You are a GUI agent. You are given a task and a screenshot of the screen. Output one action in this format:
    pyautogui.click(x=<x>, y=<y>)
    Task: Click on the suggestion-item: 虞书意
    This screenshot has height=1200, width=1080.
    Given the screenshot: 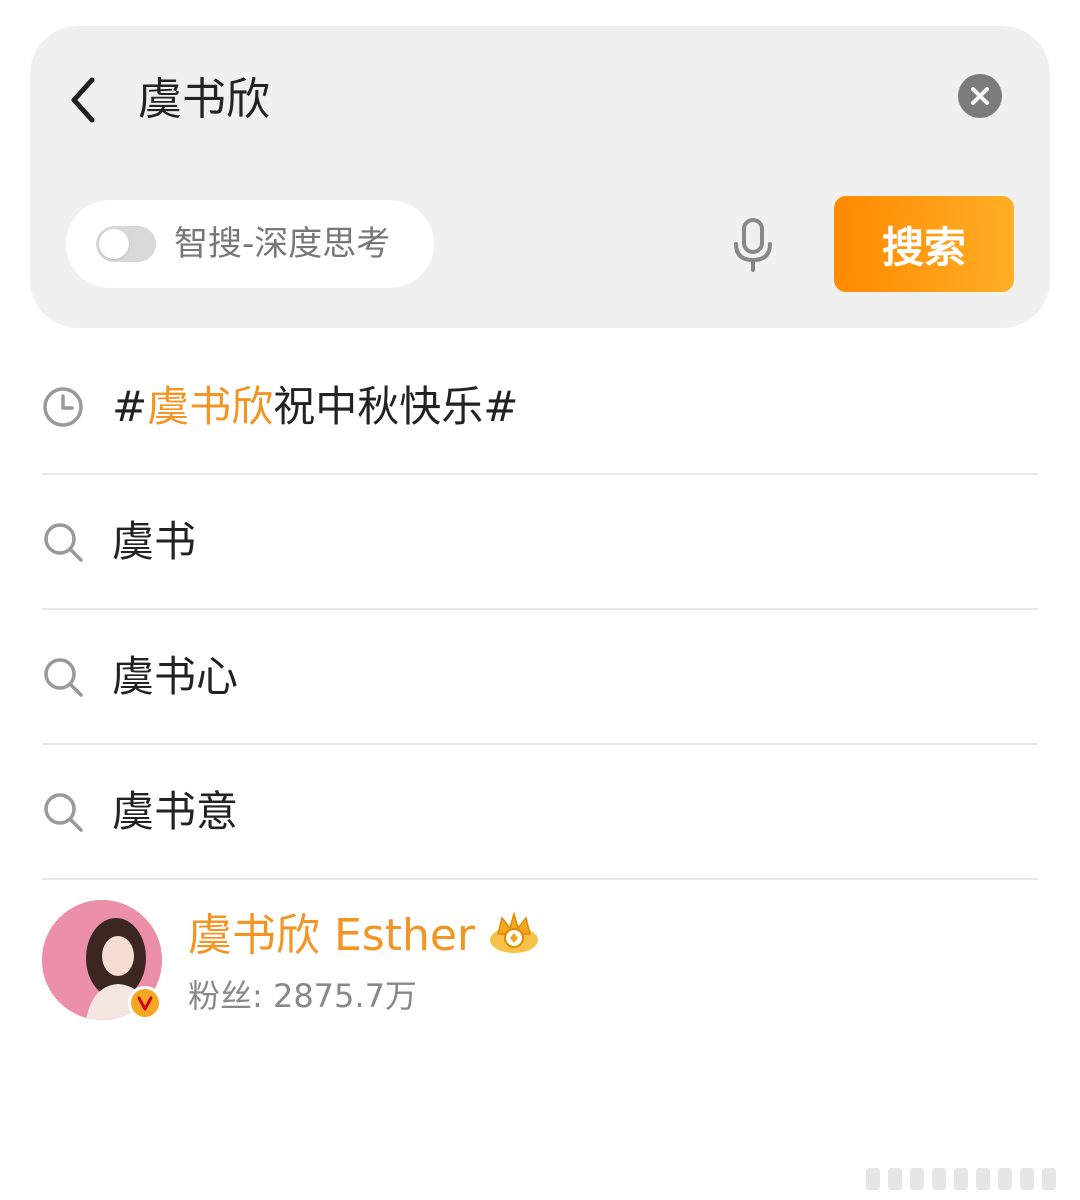 What is the action you would take?
    pyautogui.click(x=540, y=812)
    